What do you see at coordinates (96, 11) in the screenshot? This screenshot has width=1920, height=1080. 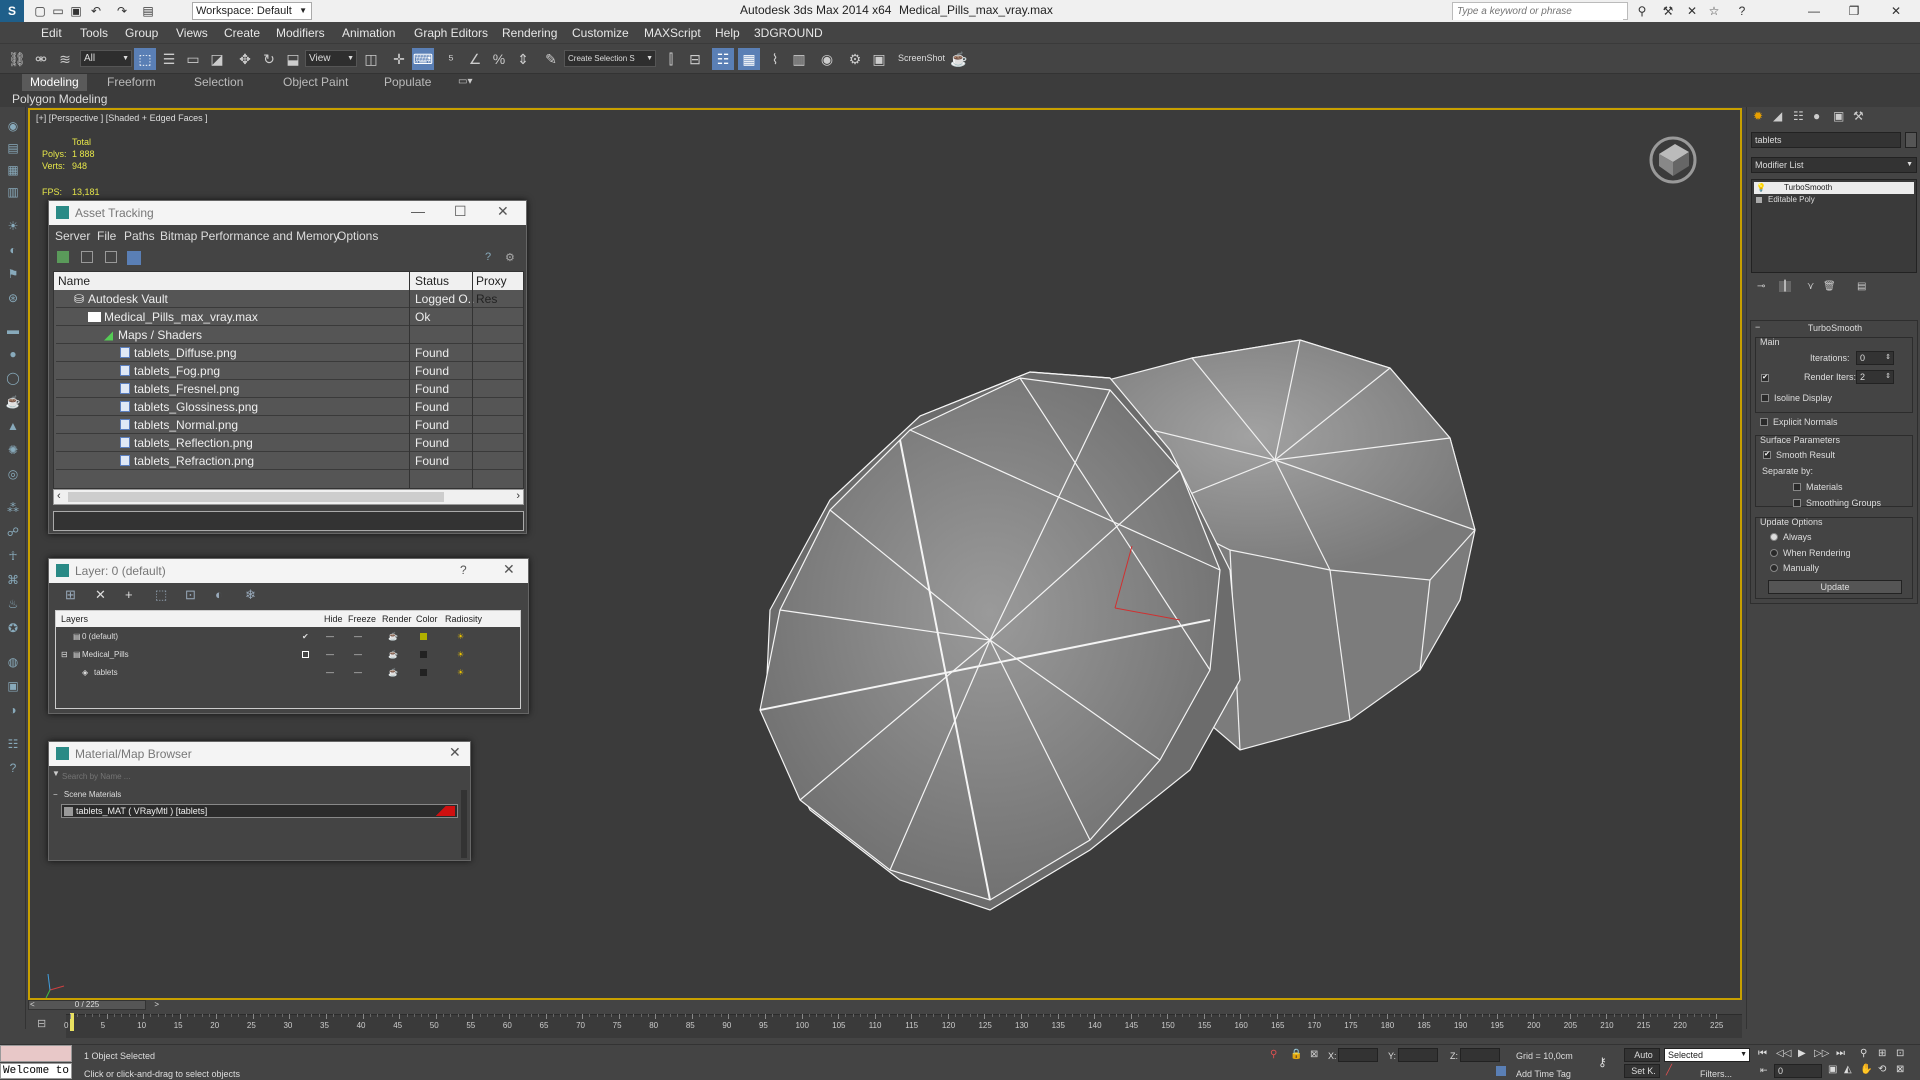 I see `undo-icon: ↶` at bounding box center [96, 11].